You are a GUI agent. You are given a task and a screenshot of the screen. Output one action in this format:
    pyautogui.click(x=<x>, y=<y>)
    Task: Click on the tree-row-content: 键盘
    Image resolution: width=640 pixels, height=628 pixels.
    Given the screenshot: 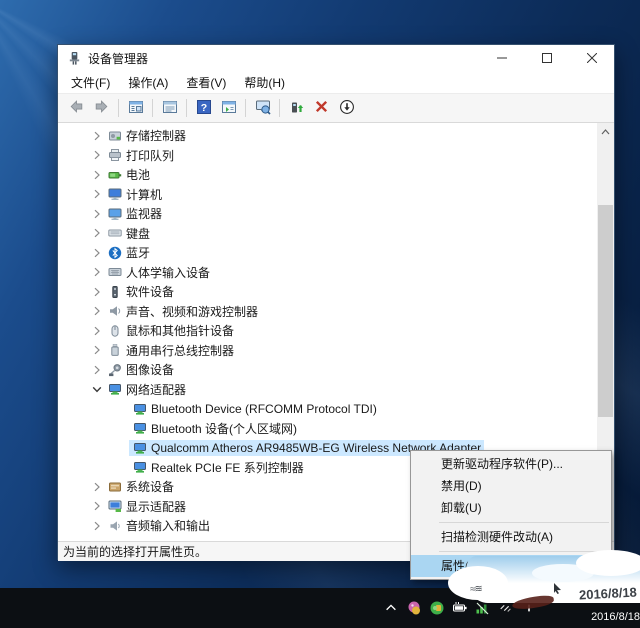 What is the action you would take?
    pyautogui.click(x=128, y=233)
    